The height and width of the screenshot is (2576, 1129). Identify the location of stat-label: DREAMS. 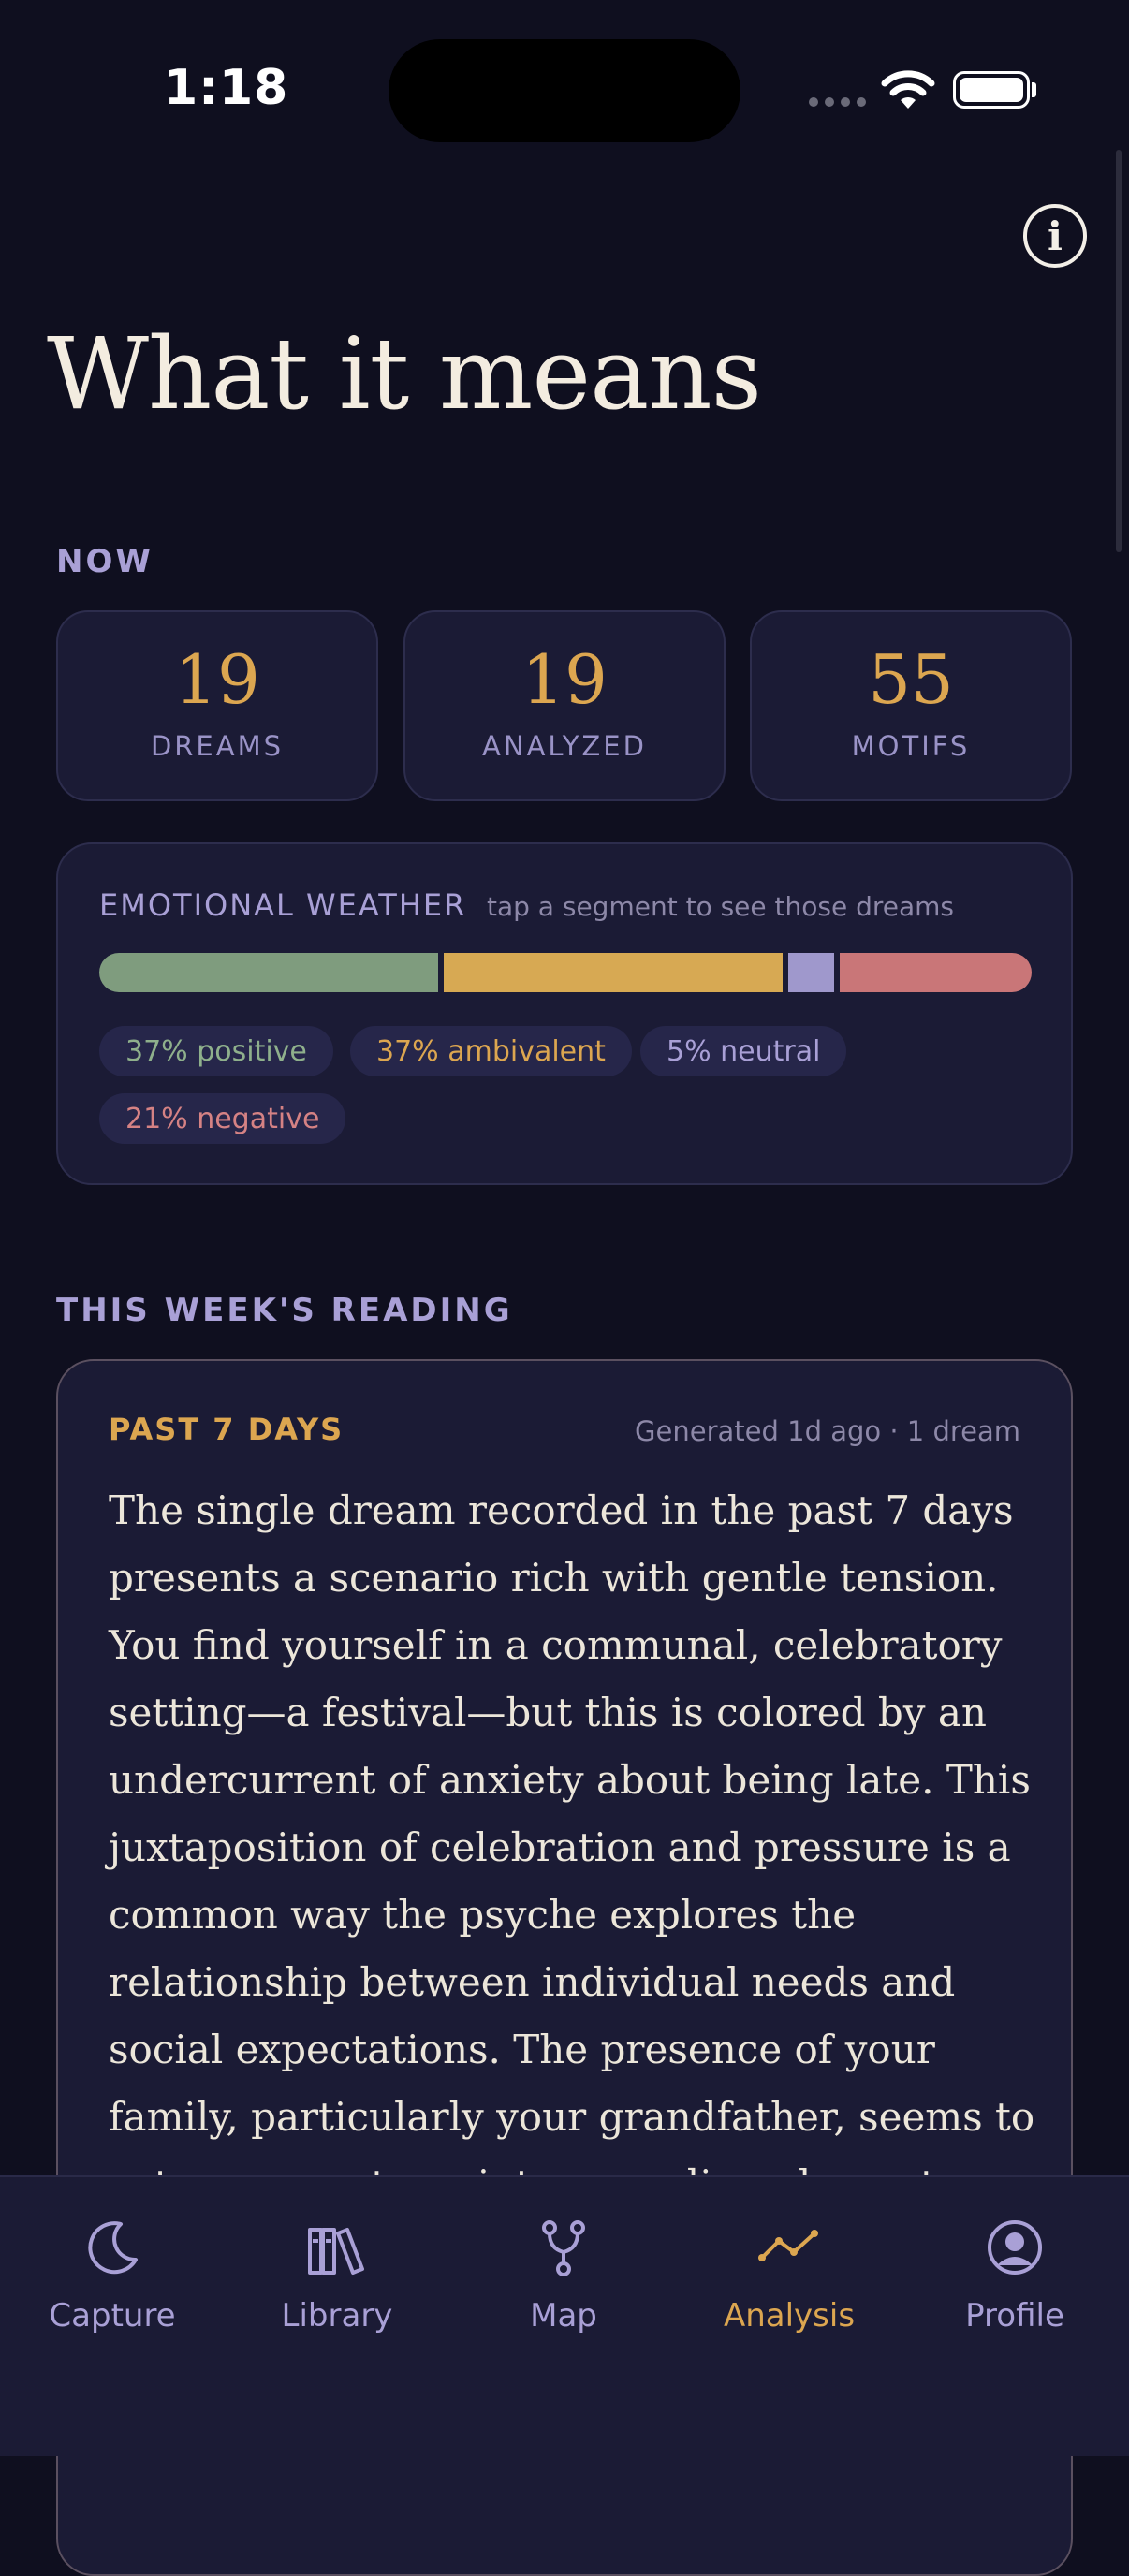
(217, 746).